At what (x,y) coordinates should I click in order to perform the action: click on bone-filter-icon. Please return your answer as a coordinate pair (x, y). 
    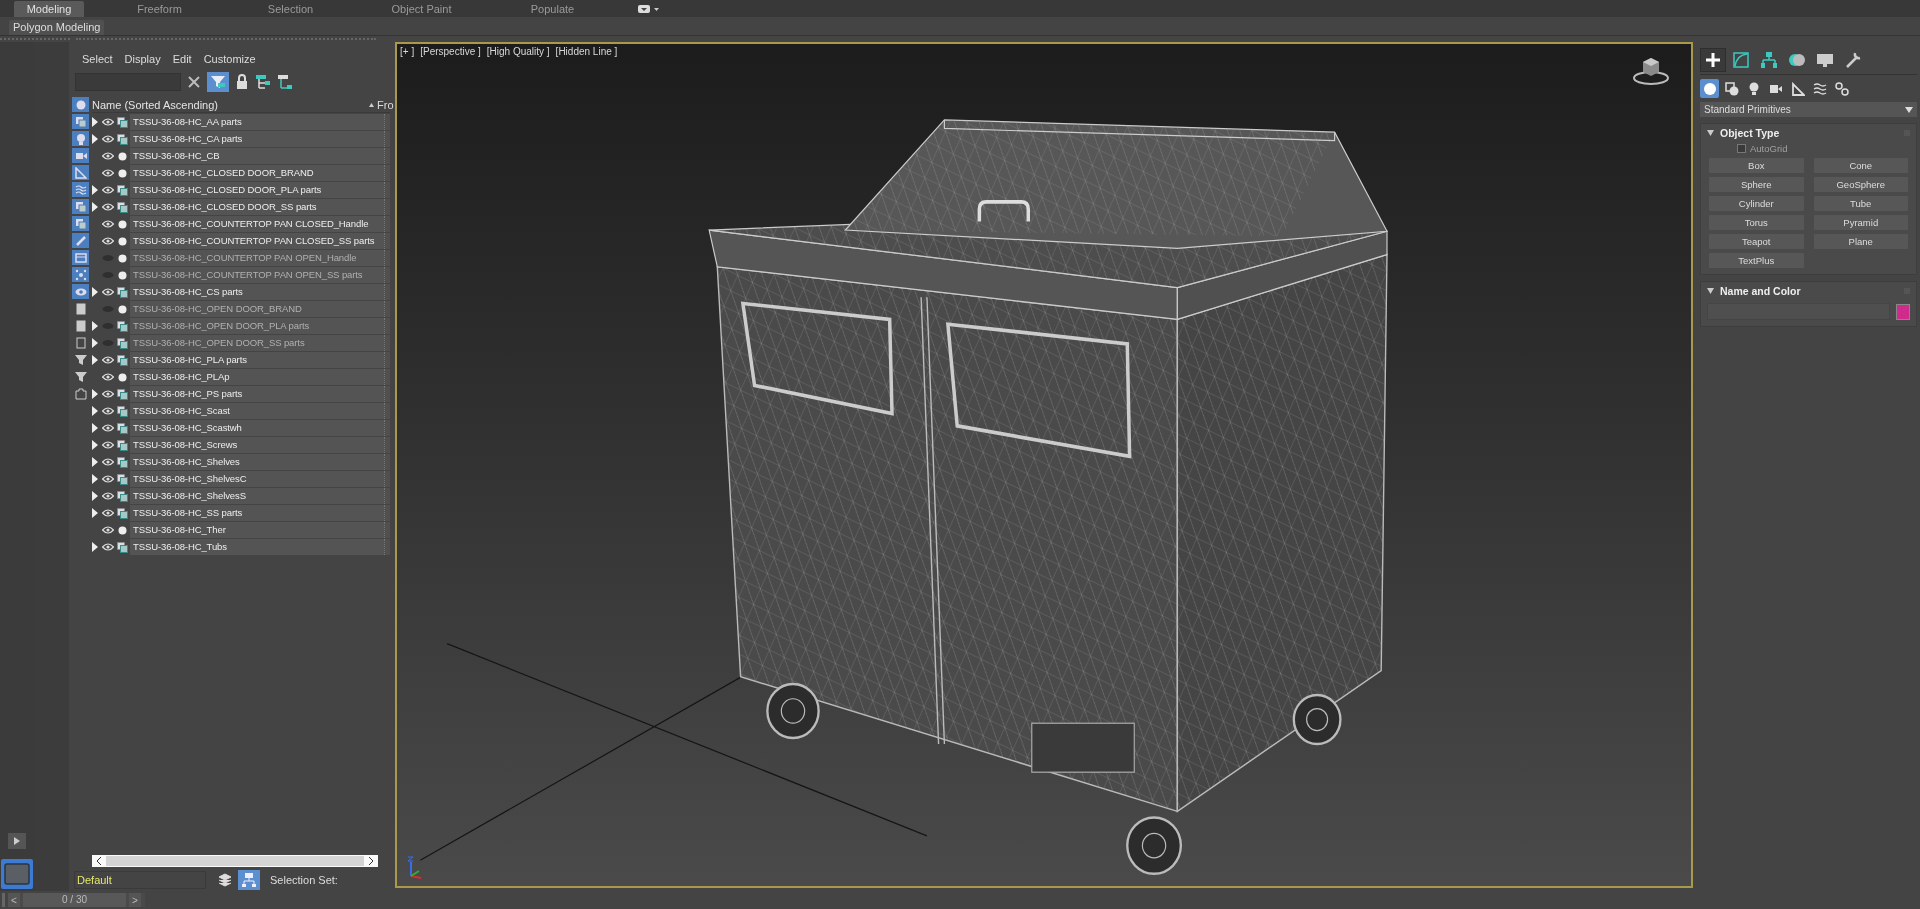
    Looking at the image, I should click on (80, 240).